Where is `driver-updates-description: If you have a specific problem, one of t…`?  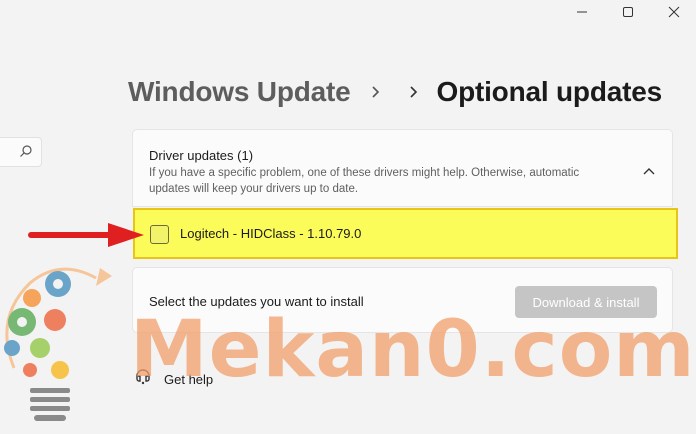
driver-updates-description: If you have a specific problem, one of t… is located at coordinates (364, 181).